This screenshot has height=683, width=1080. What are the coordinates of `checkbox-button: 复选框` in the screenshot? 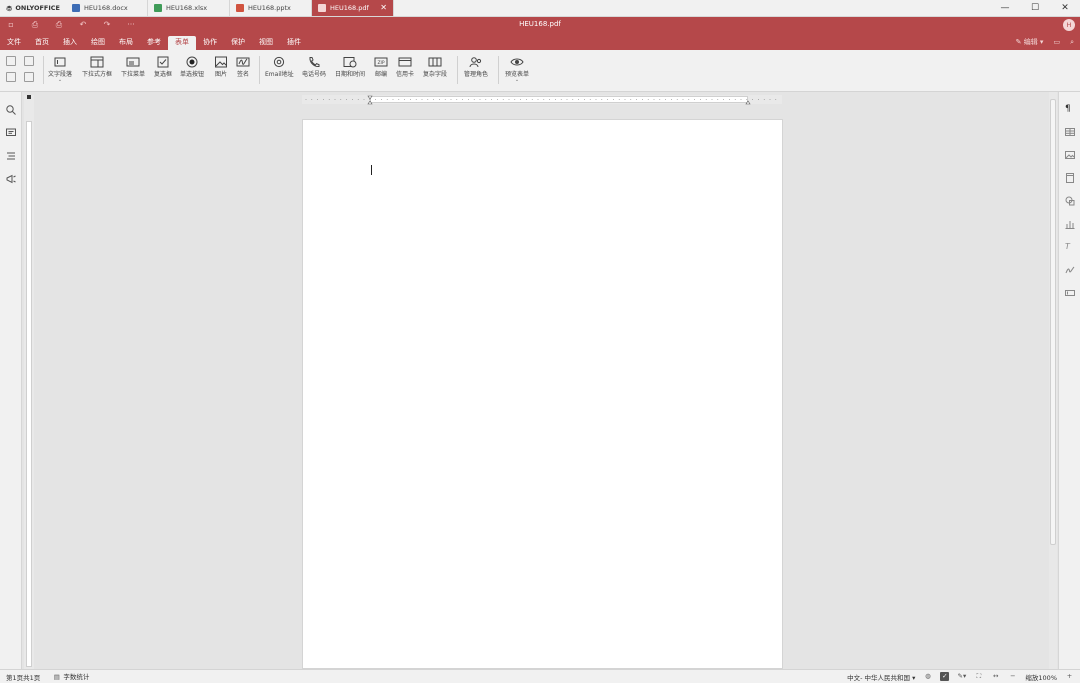 It's located at (163, 67).